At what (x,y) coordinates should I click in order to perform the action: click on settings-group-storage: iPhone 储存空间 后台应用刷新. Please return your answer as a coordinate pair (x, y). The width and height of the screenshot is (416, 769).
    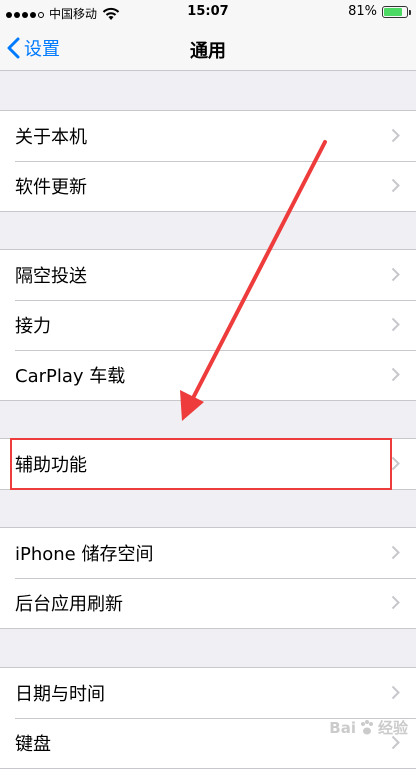
    Looking at the image, I should click on (208, 578).